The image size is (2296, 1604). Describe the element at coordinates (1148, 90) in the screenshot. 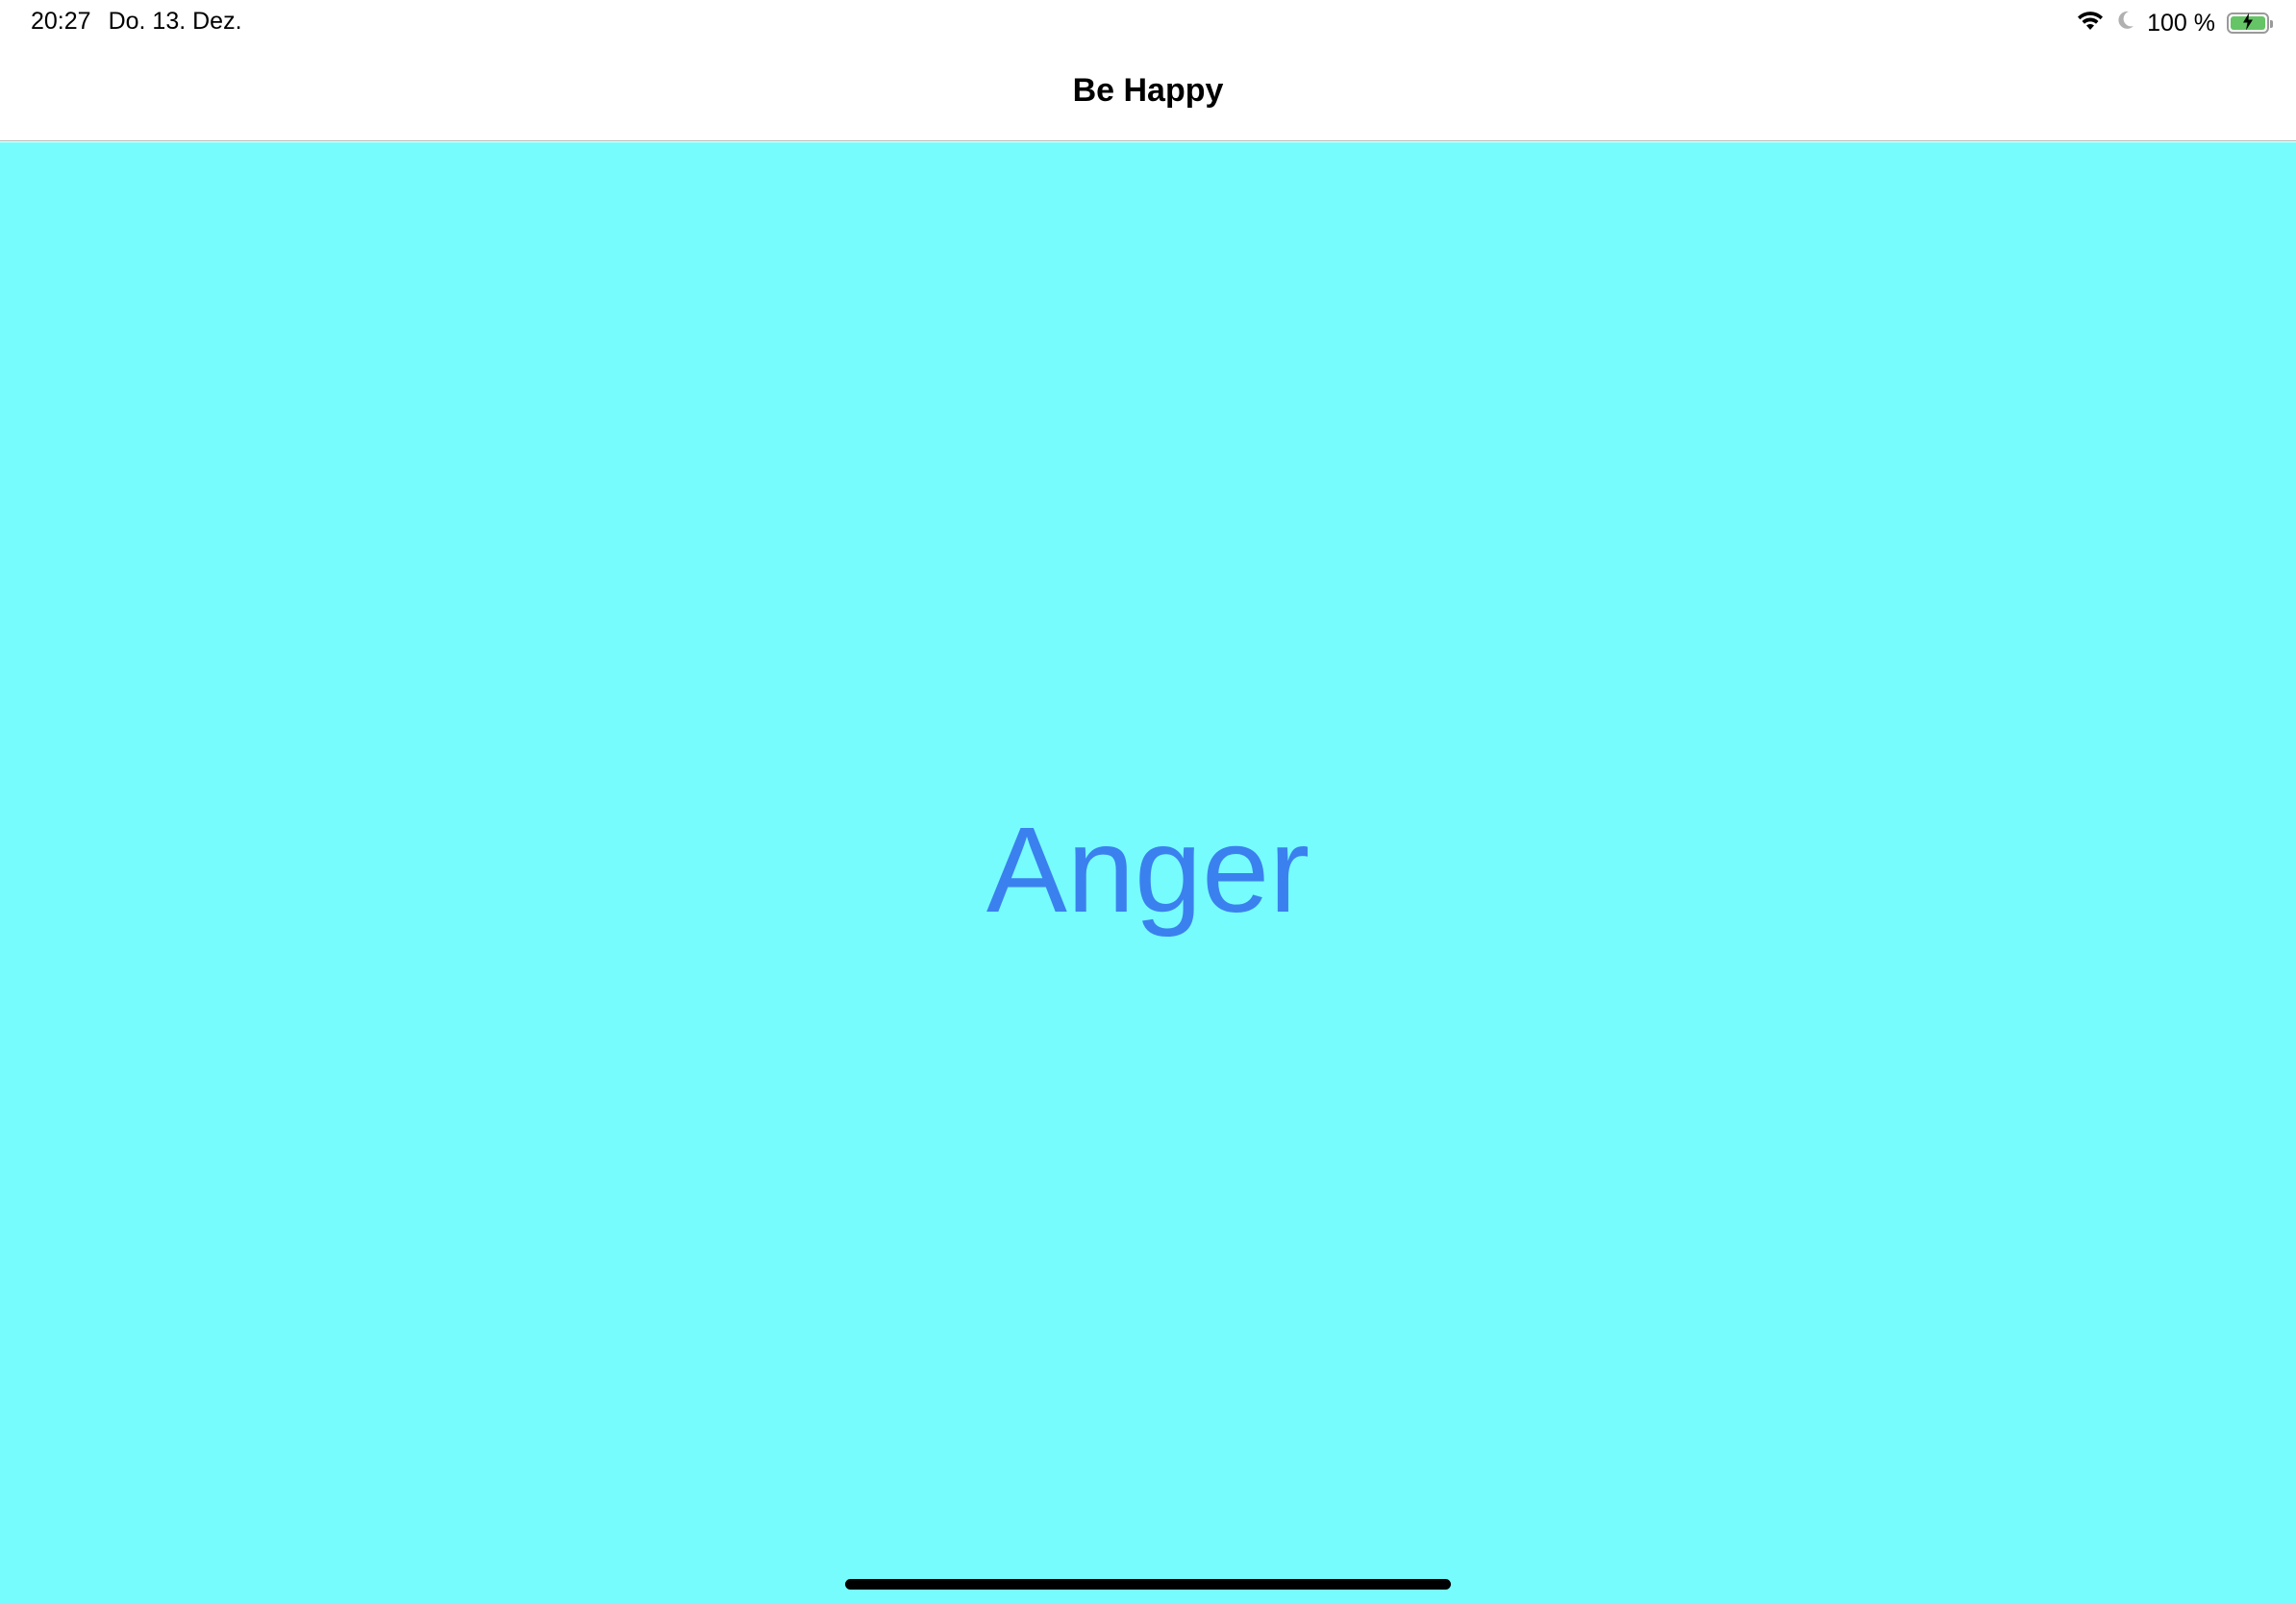

I see `page-title: Be Happy` at that location.